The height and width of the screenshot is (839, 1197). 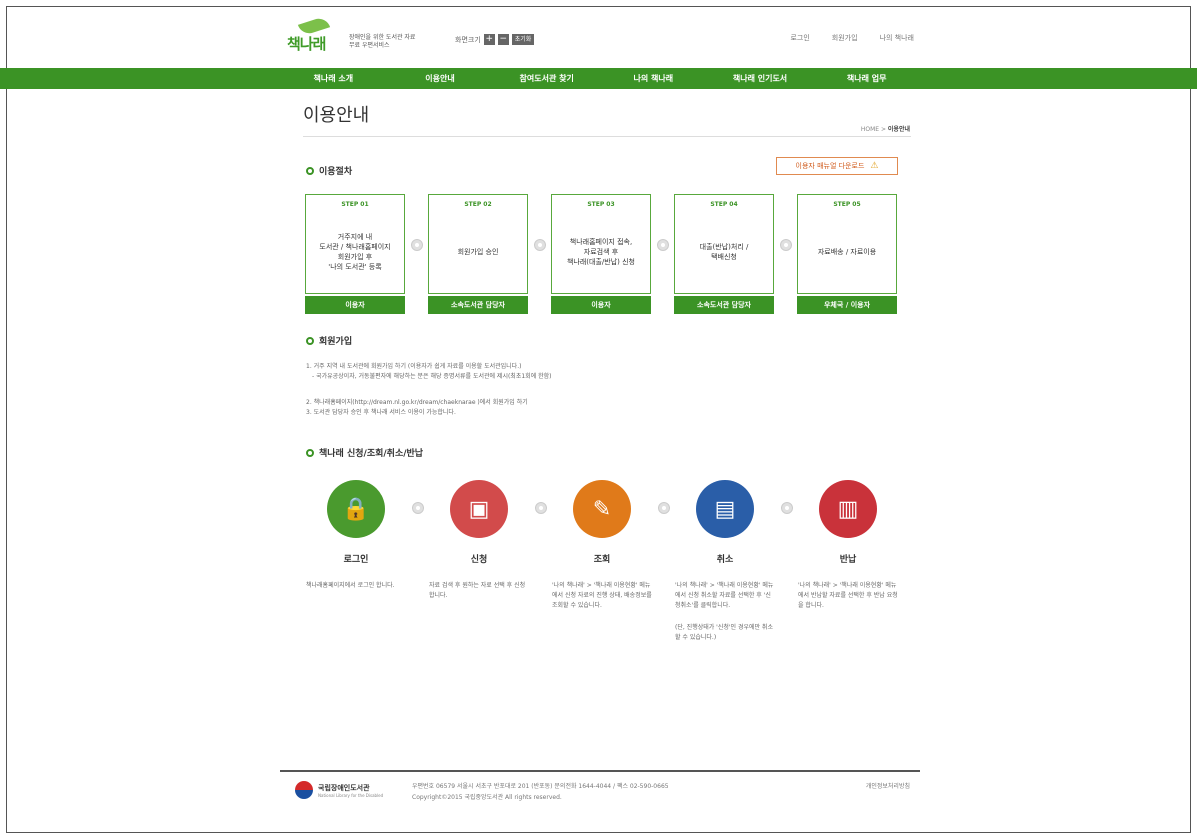 I want to click on step-description: 자료배송 / 자료이용, so click(x=847, y=252).